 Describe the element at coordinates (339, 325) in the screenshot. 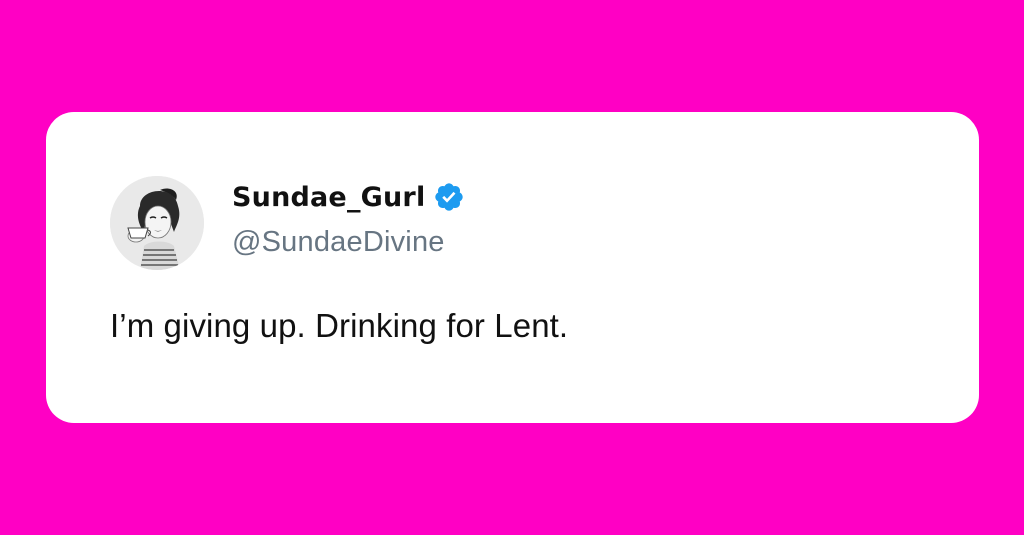

I see `tweet-text: I’m giving up. Drinking for Lent.` at that location.